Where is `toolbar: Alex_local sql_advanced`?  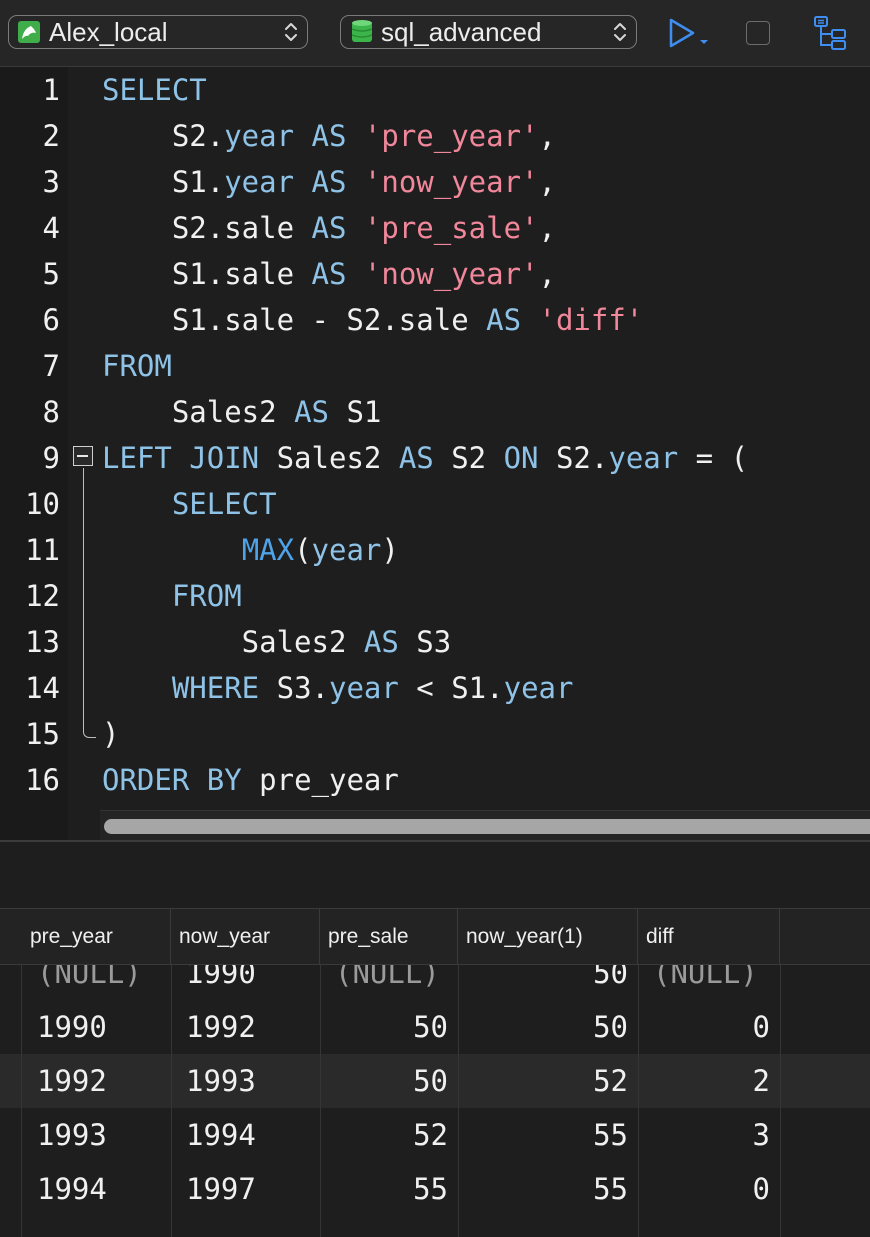
toolbar: Alex_local sql_advanced is located at coordinates (435, 33).